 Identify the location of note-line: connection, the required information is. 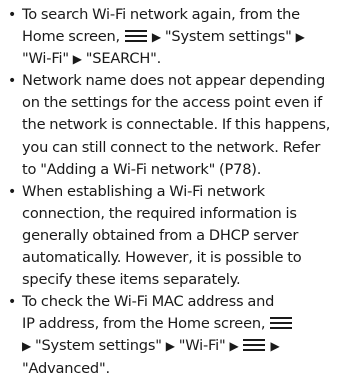
(159, 213).